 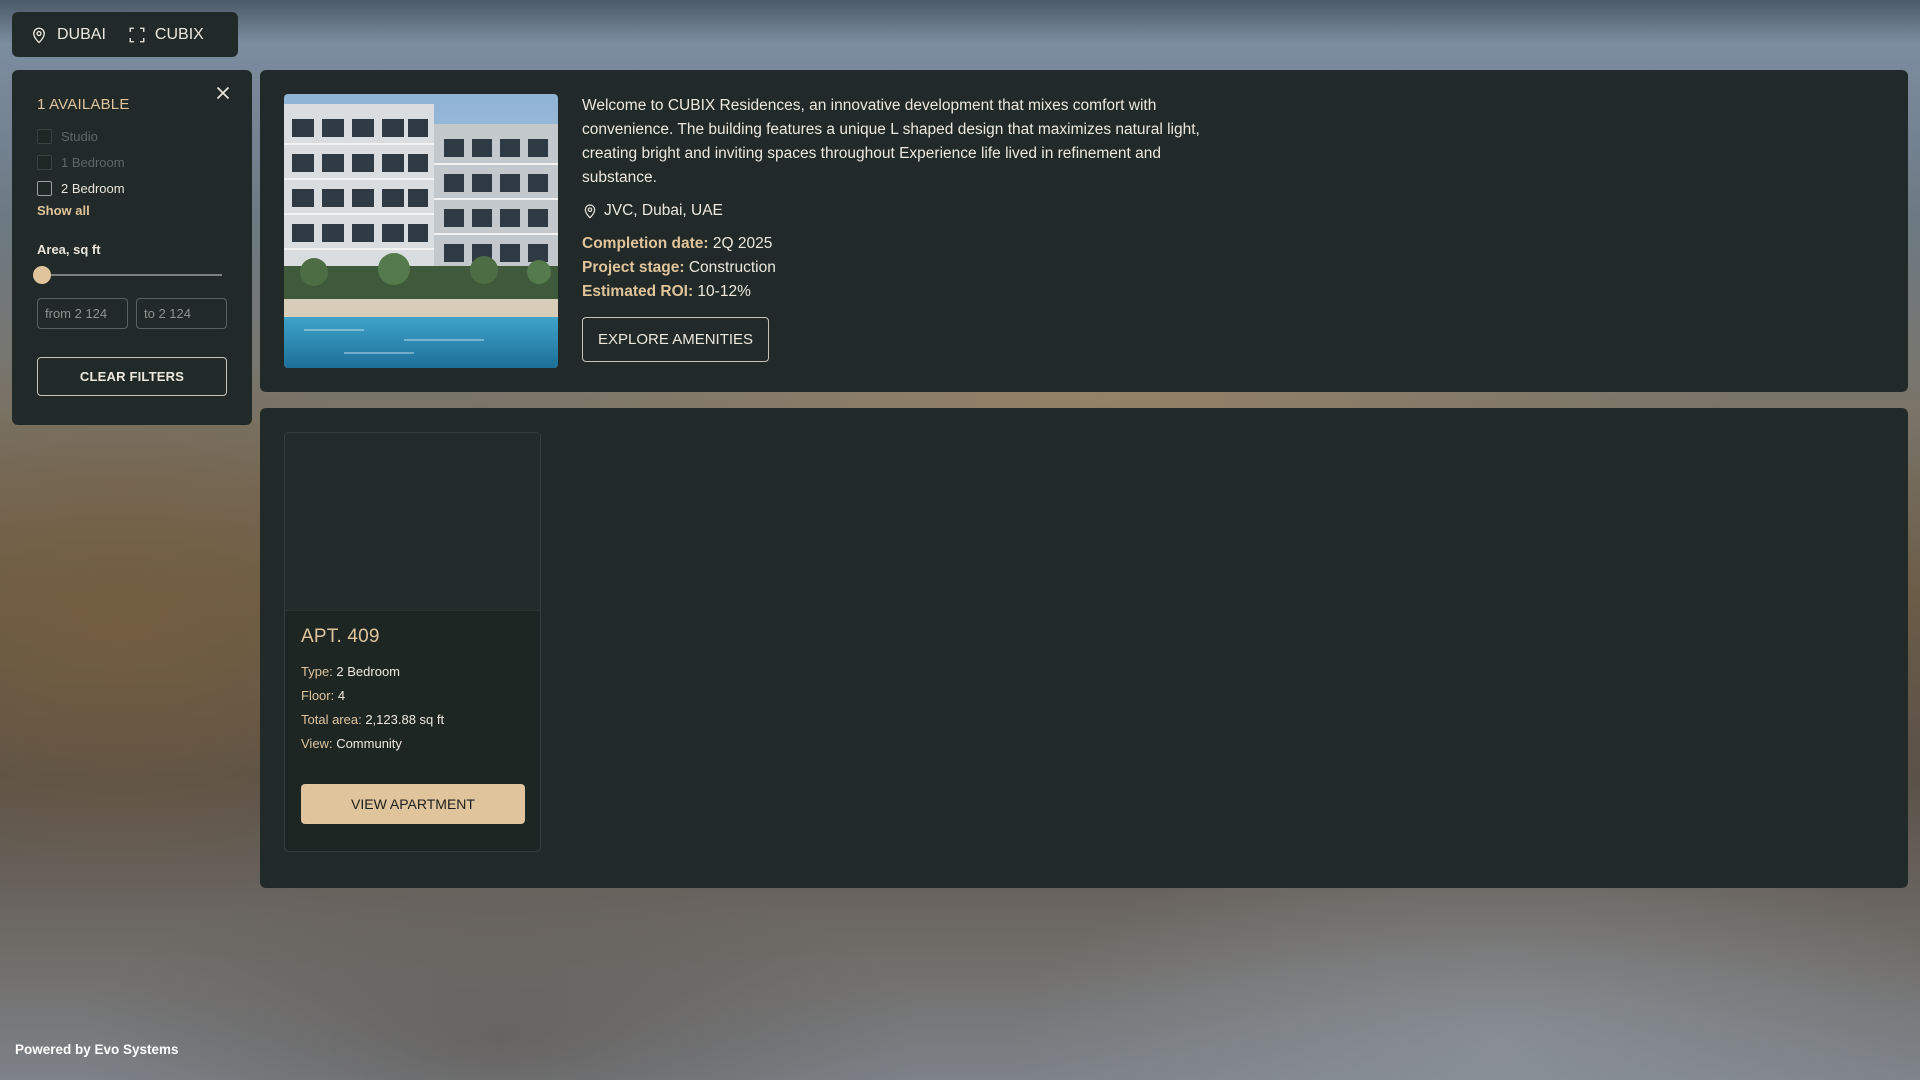 What do you see at coordinates (44, 162) in the screenshot?
I see `1-bedroom-checkbox` at bounding box center [44, 162].